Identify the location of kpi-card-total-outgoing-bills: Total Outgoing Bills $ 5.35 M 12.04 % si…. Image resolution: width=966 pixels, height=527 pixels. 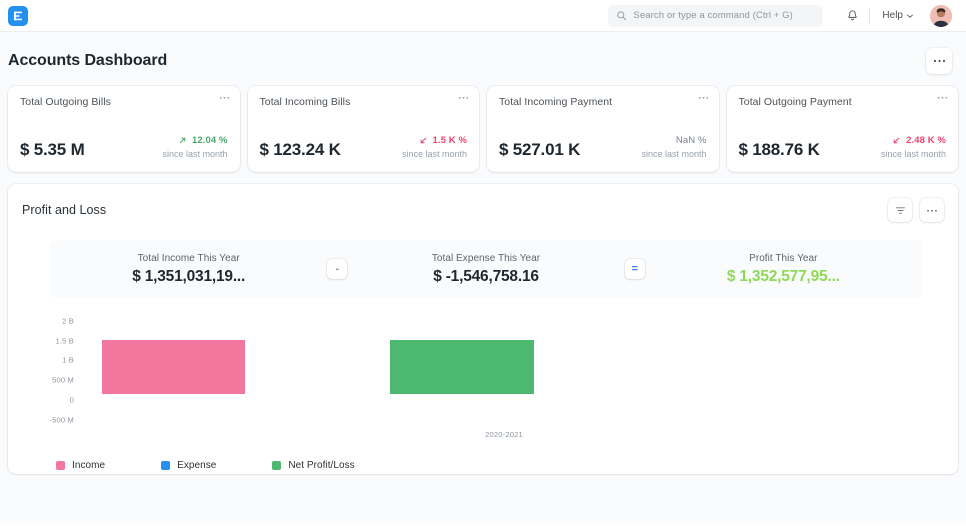
(124, 129).